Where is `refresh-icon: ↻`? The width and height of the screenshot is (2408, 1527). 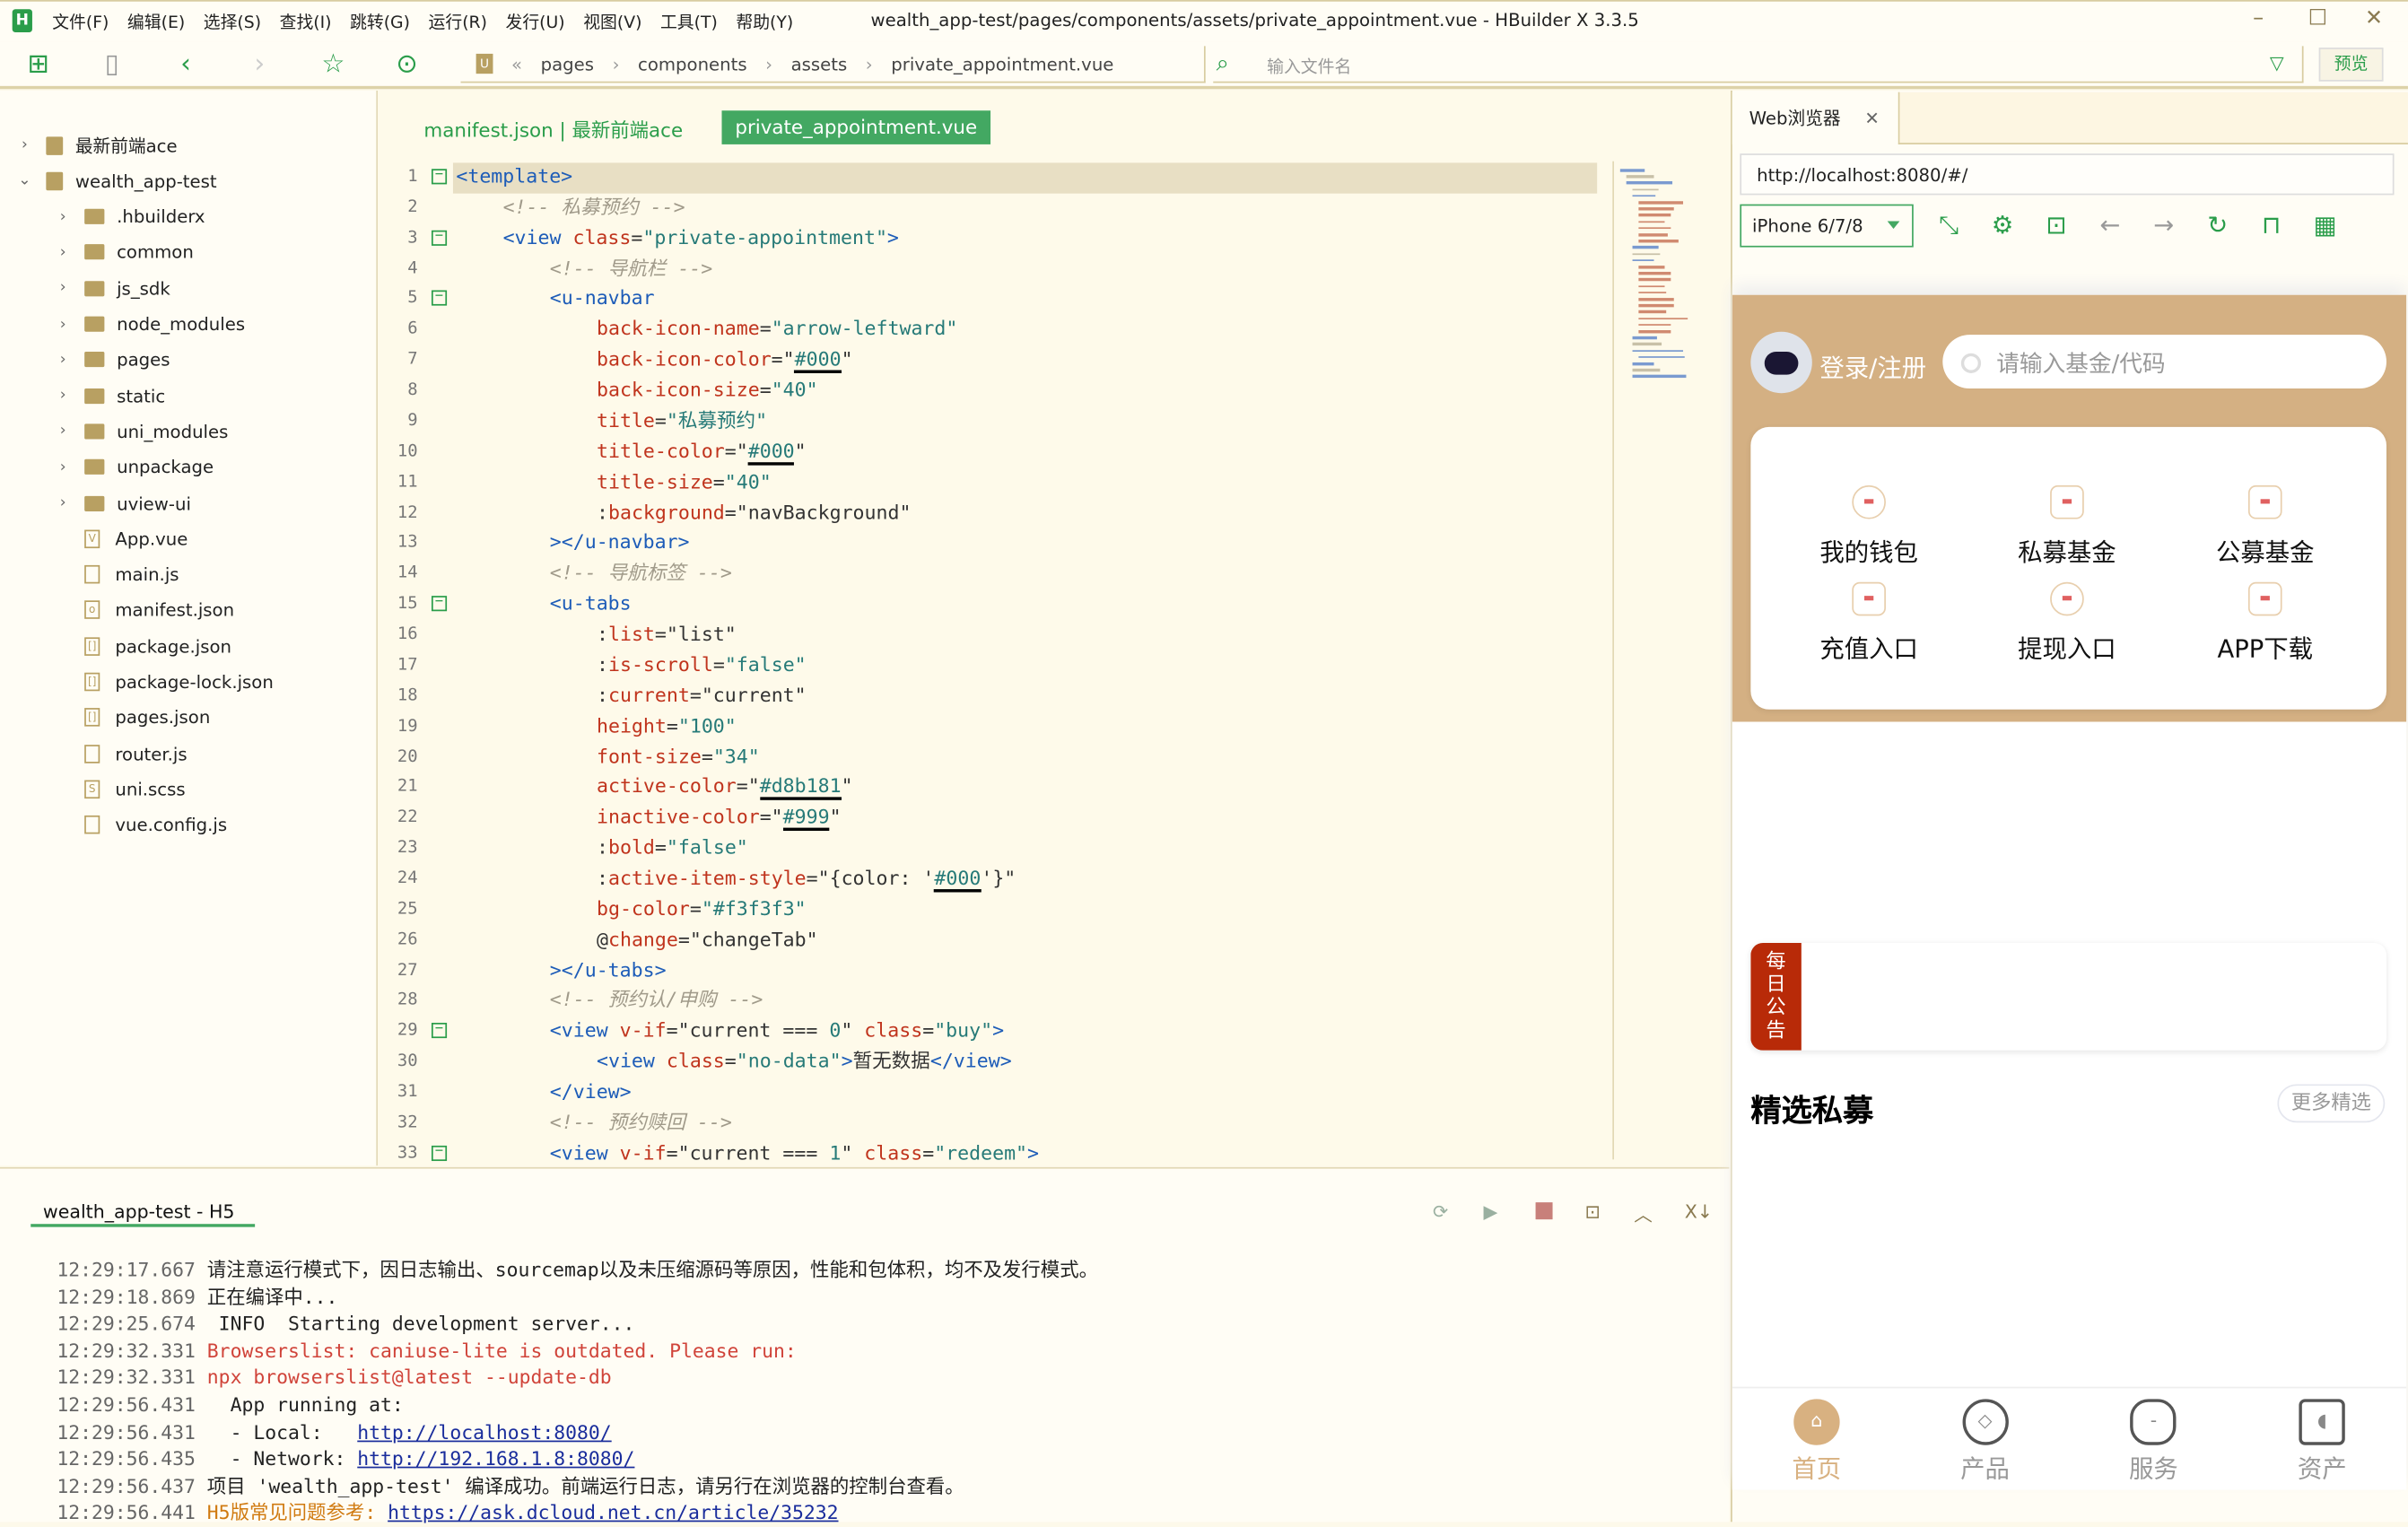 refresh-icon: ↻ is located at coordinates (2218, 226).